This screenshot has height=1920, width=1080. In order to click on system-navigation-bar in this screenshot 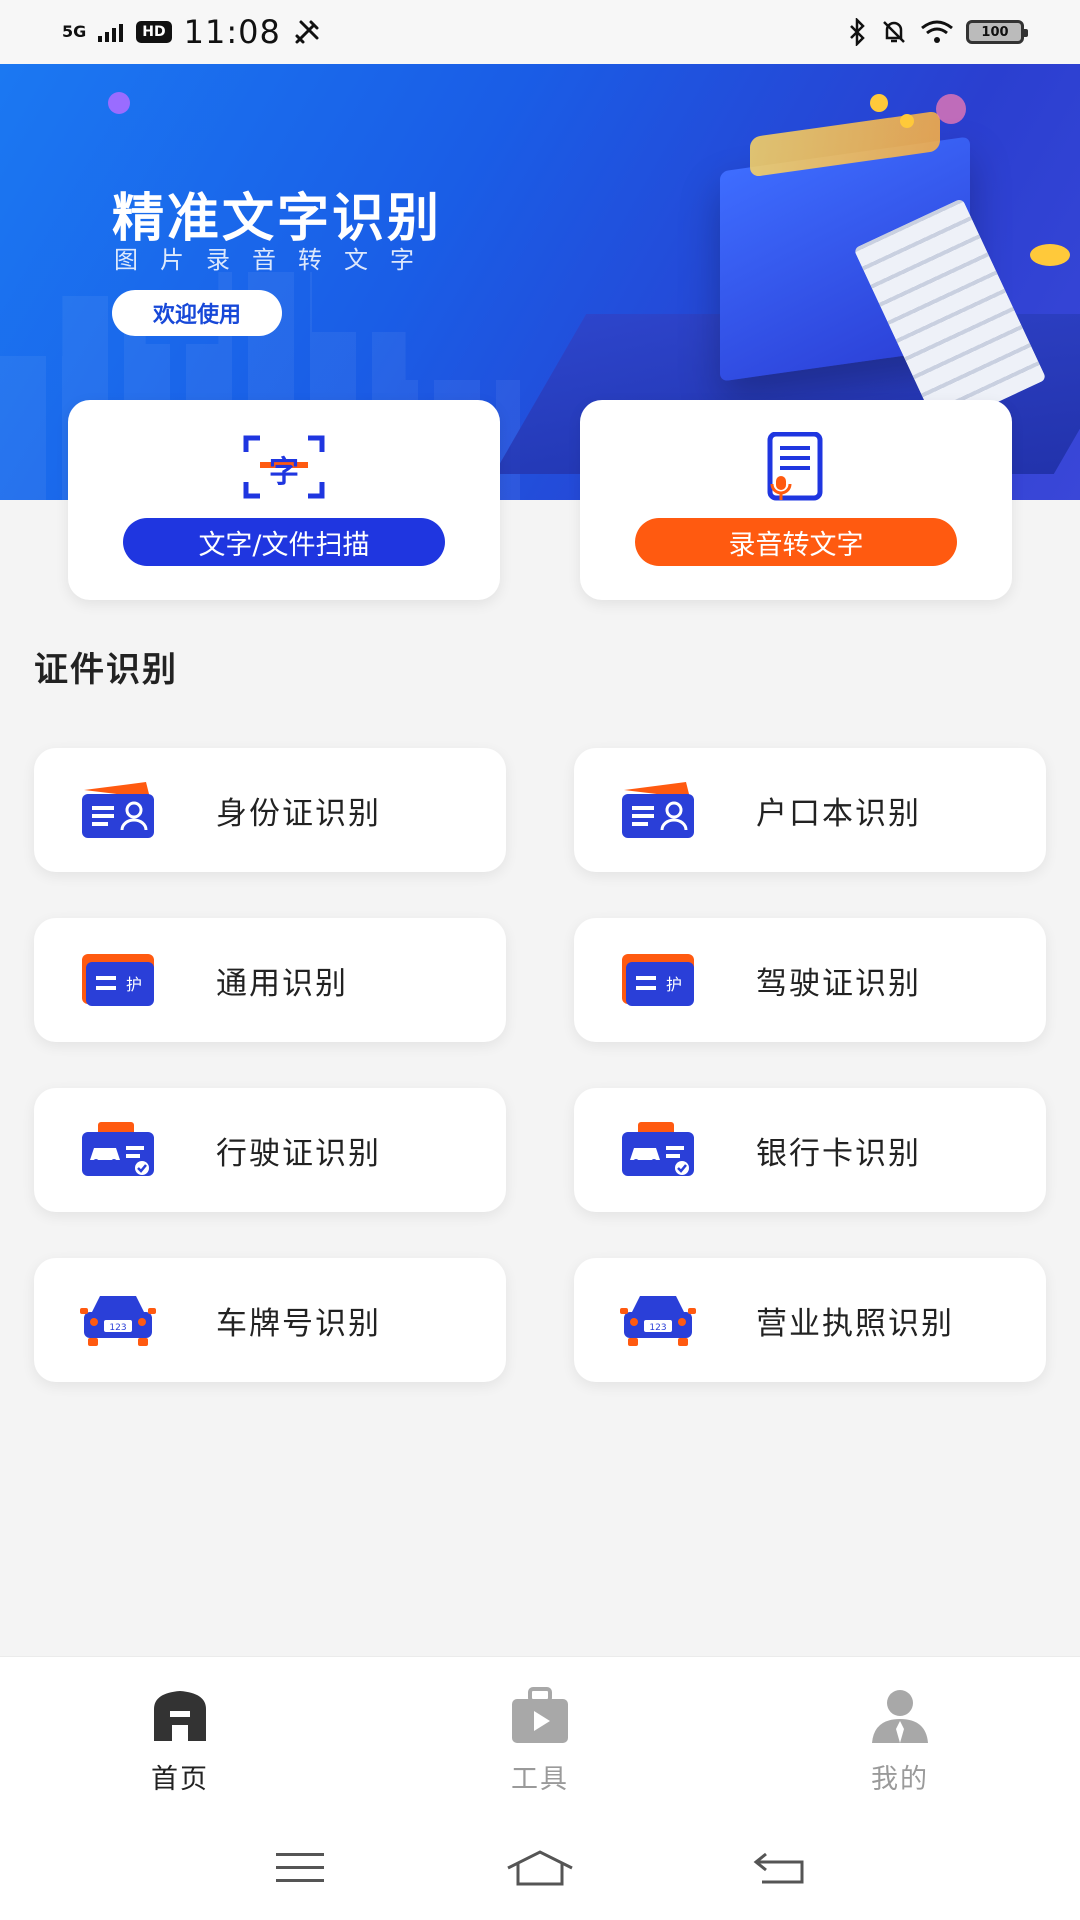, I will do `click(540, 1868)`.